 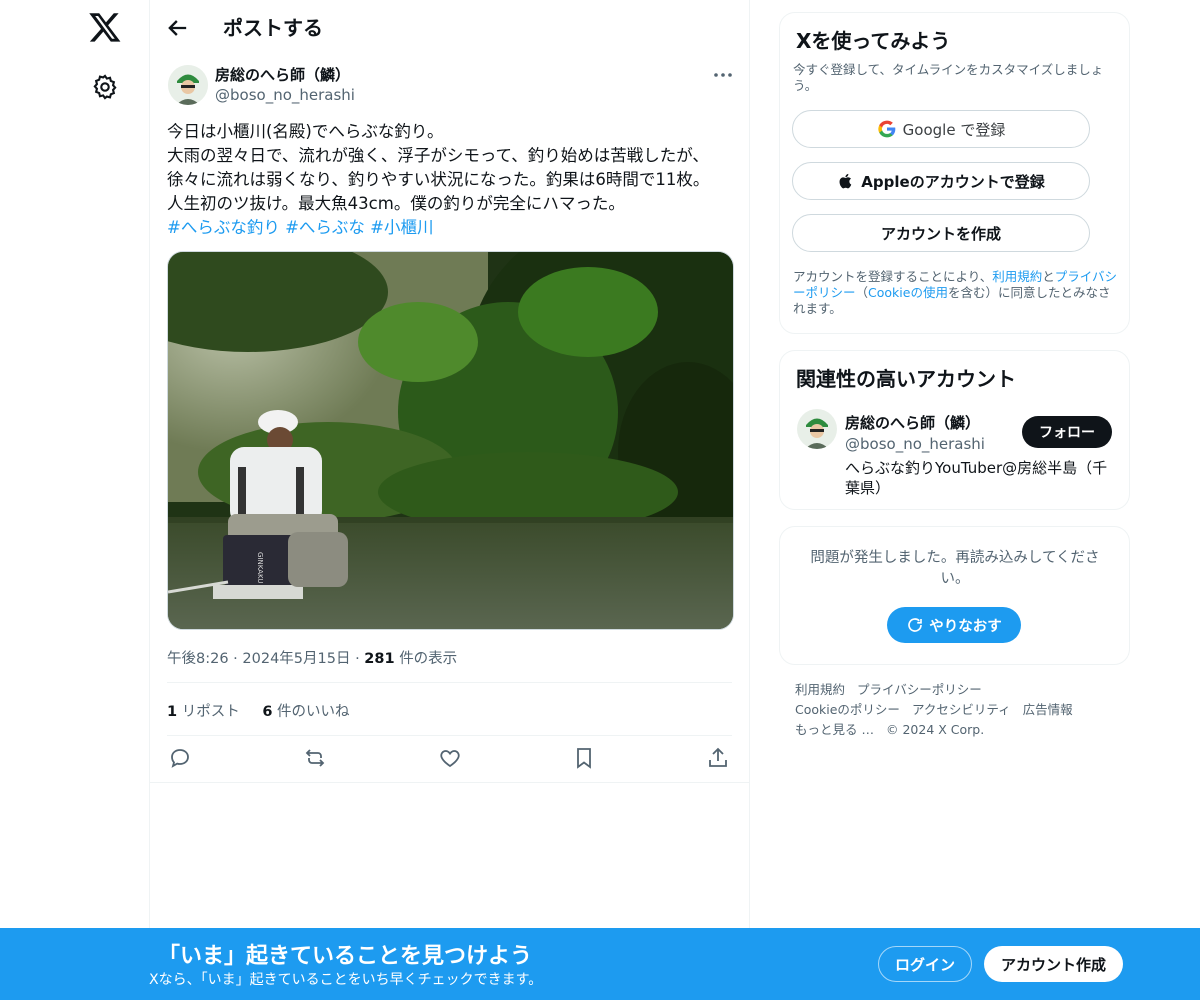 I want to click on tweet-line: 徐々に流れは弱くなり、釣りやすい状況になった。釣果は6時間で11枚。, so click(x=438, y=179).